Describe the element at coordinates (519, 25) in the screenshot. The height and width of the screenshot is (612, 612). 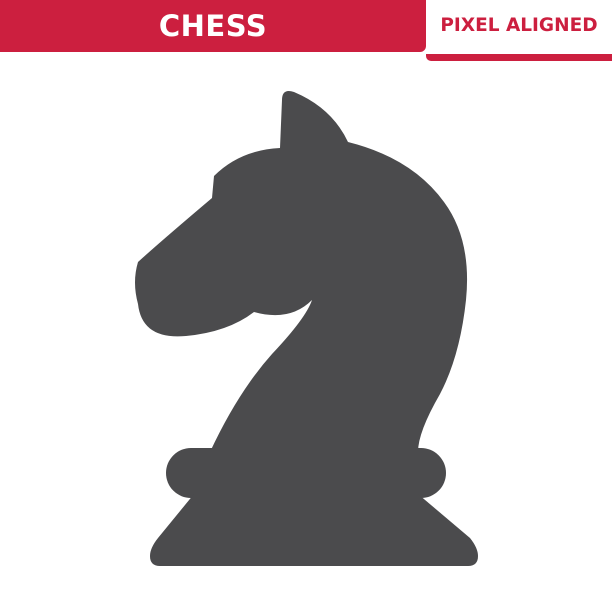
I see `pixel-aligned-label: PIXEL ALIGNED` at that location.